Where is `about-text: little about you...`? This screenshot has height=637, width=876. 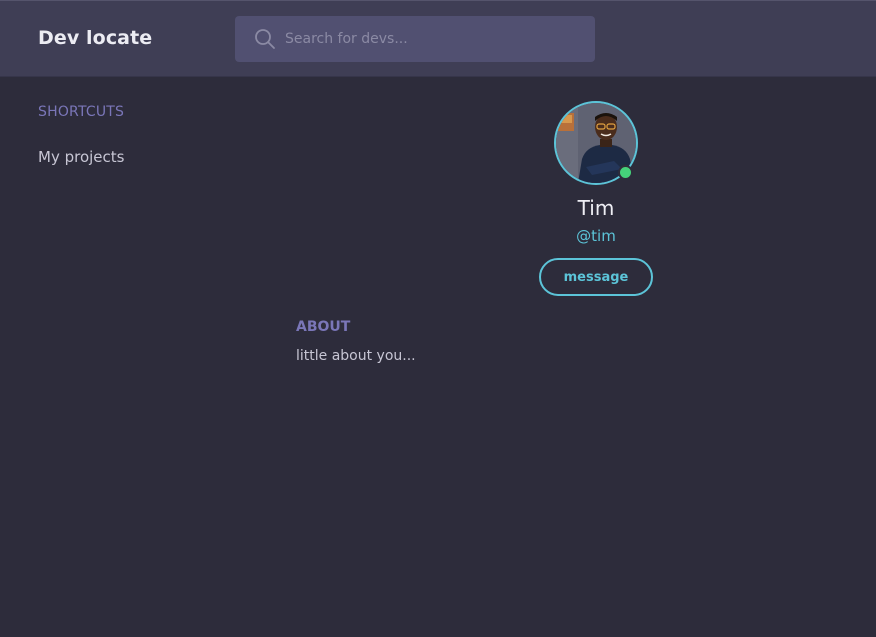
about-text: little about you... is located at coordinates (356, 356).